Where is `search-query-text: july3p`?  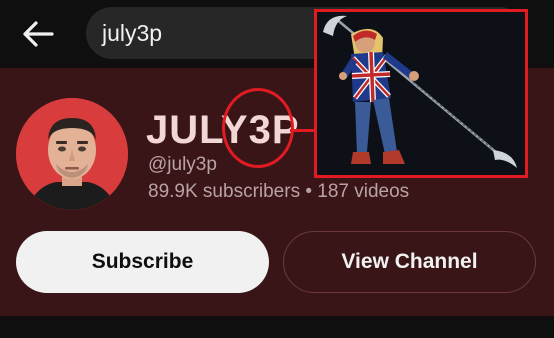 search-query-text: july3p is located at coordinates (132, 33).